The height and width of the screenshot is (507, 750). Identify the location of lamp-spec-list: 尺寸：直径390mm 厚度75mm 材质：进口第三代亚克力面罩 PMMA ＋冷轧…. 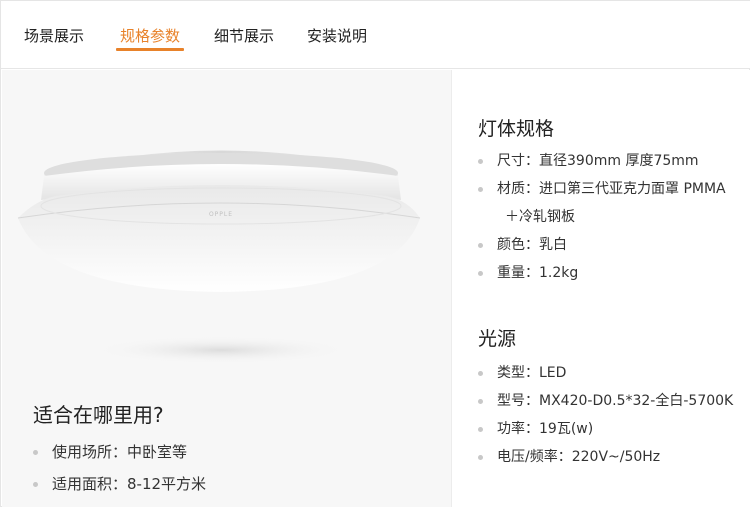
(601, 217).